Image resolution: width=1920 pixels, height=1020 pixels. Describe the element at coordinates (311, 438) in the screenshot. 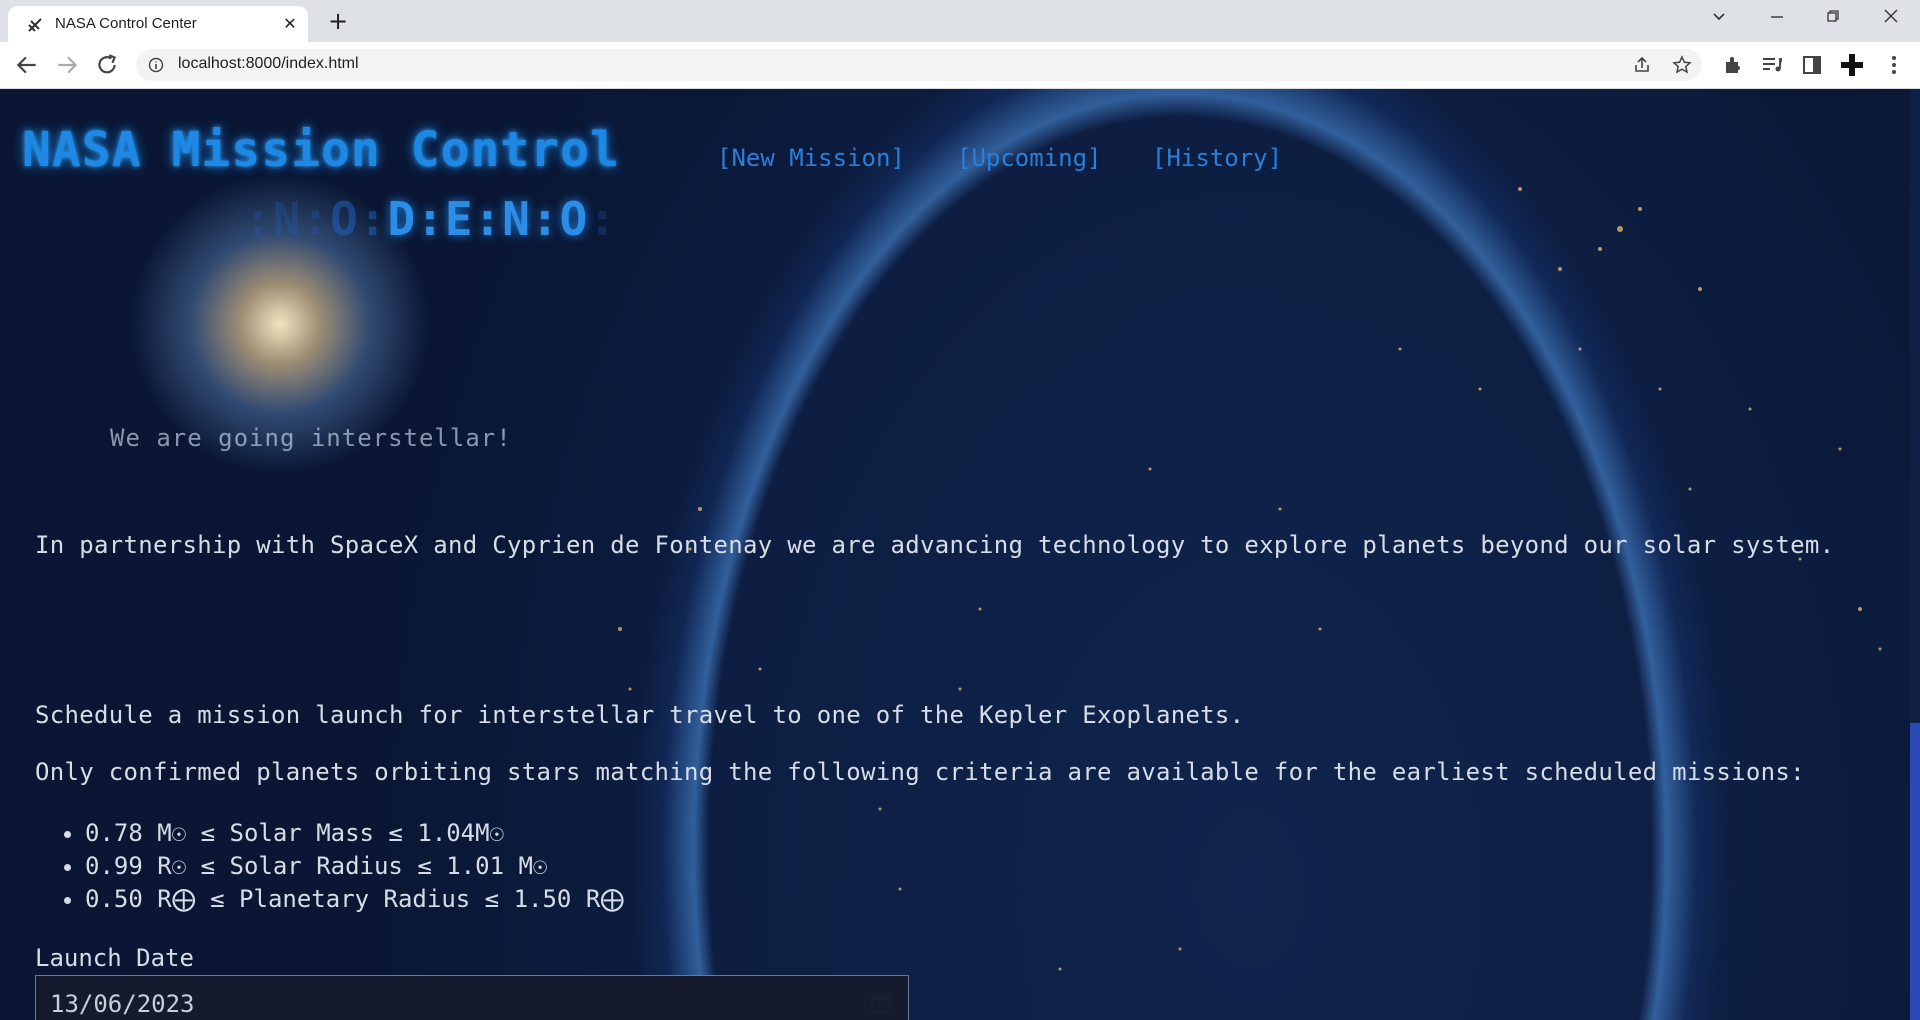

I see `tagline: We are going interstellar!` at that location.